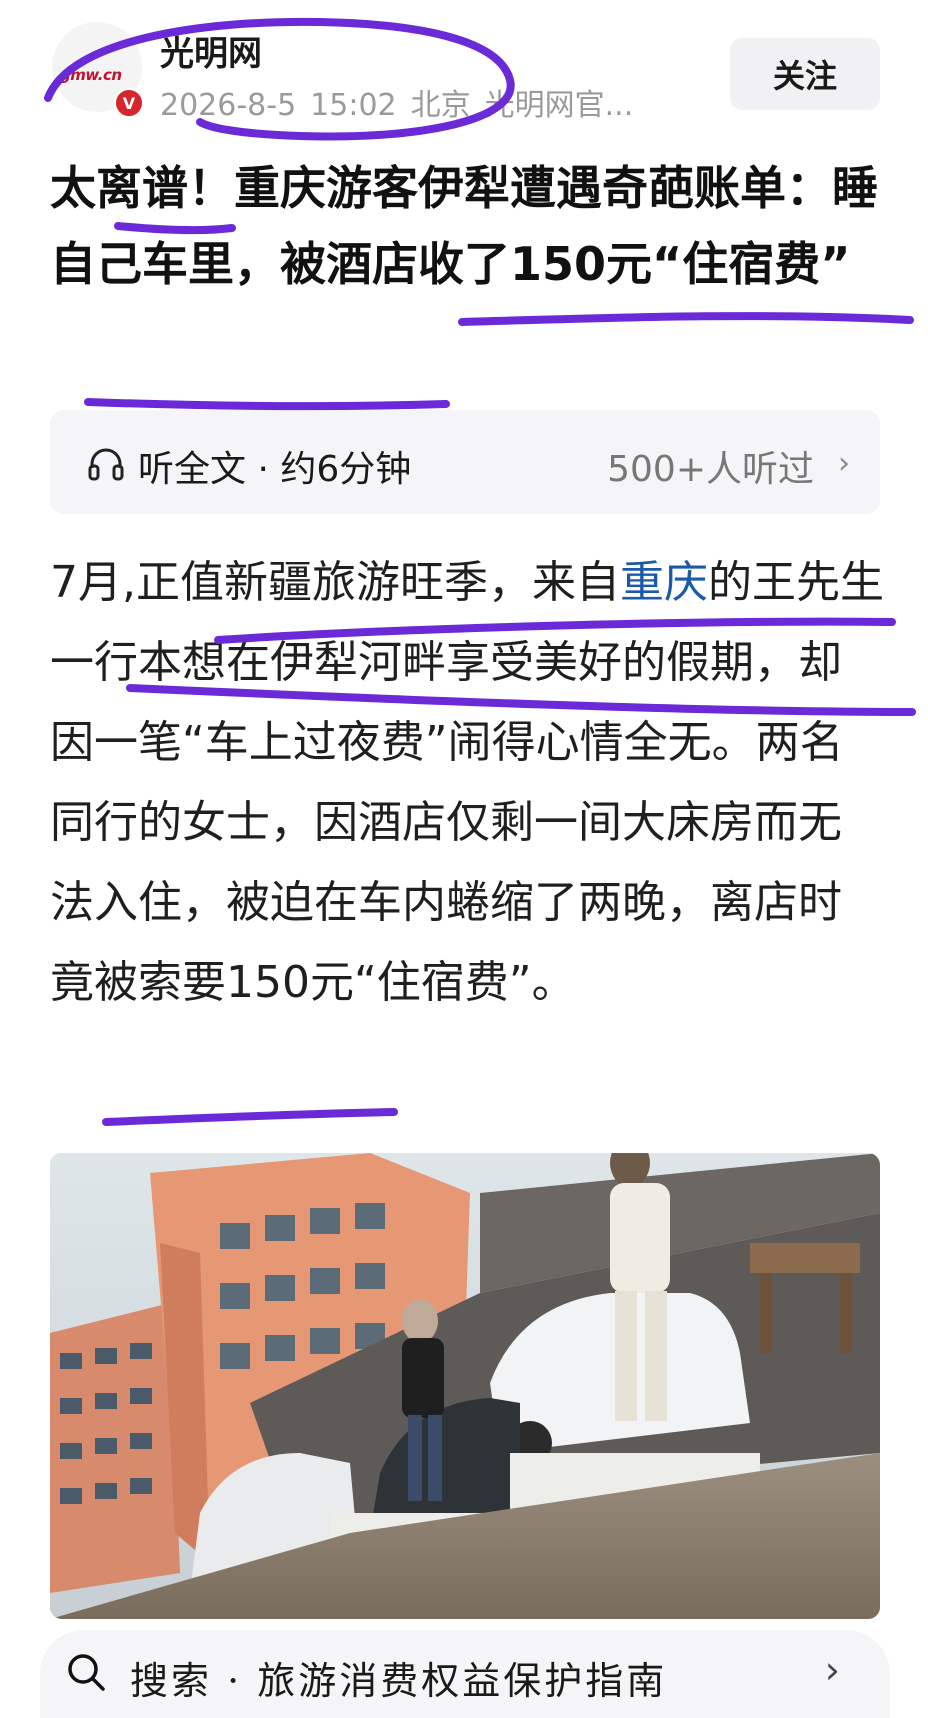 The width and height of the screenshot is (928, 1718). What do you see at coordinates (211, 50) in the screenshot?
I see `source-name: 光明网` at bounding box center [211, 50].